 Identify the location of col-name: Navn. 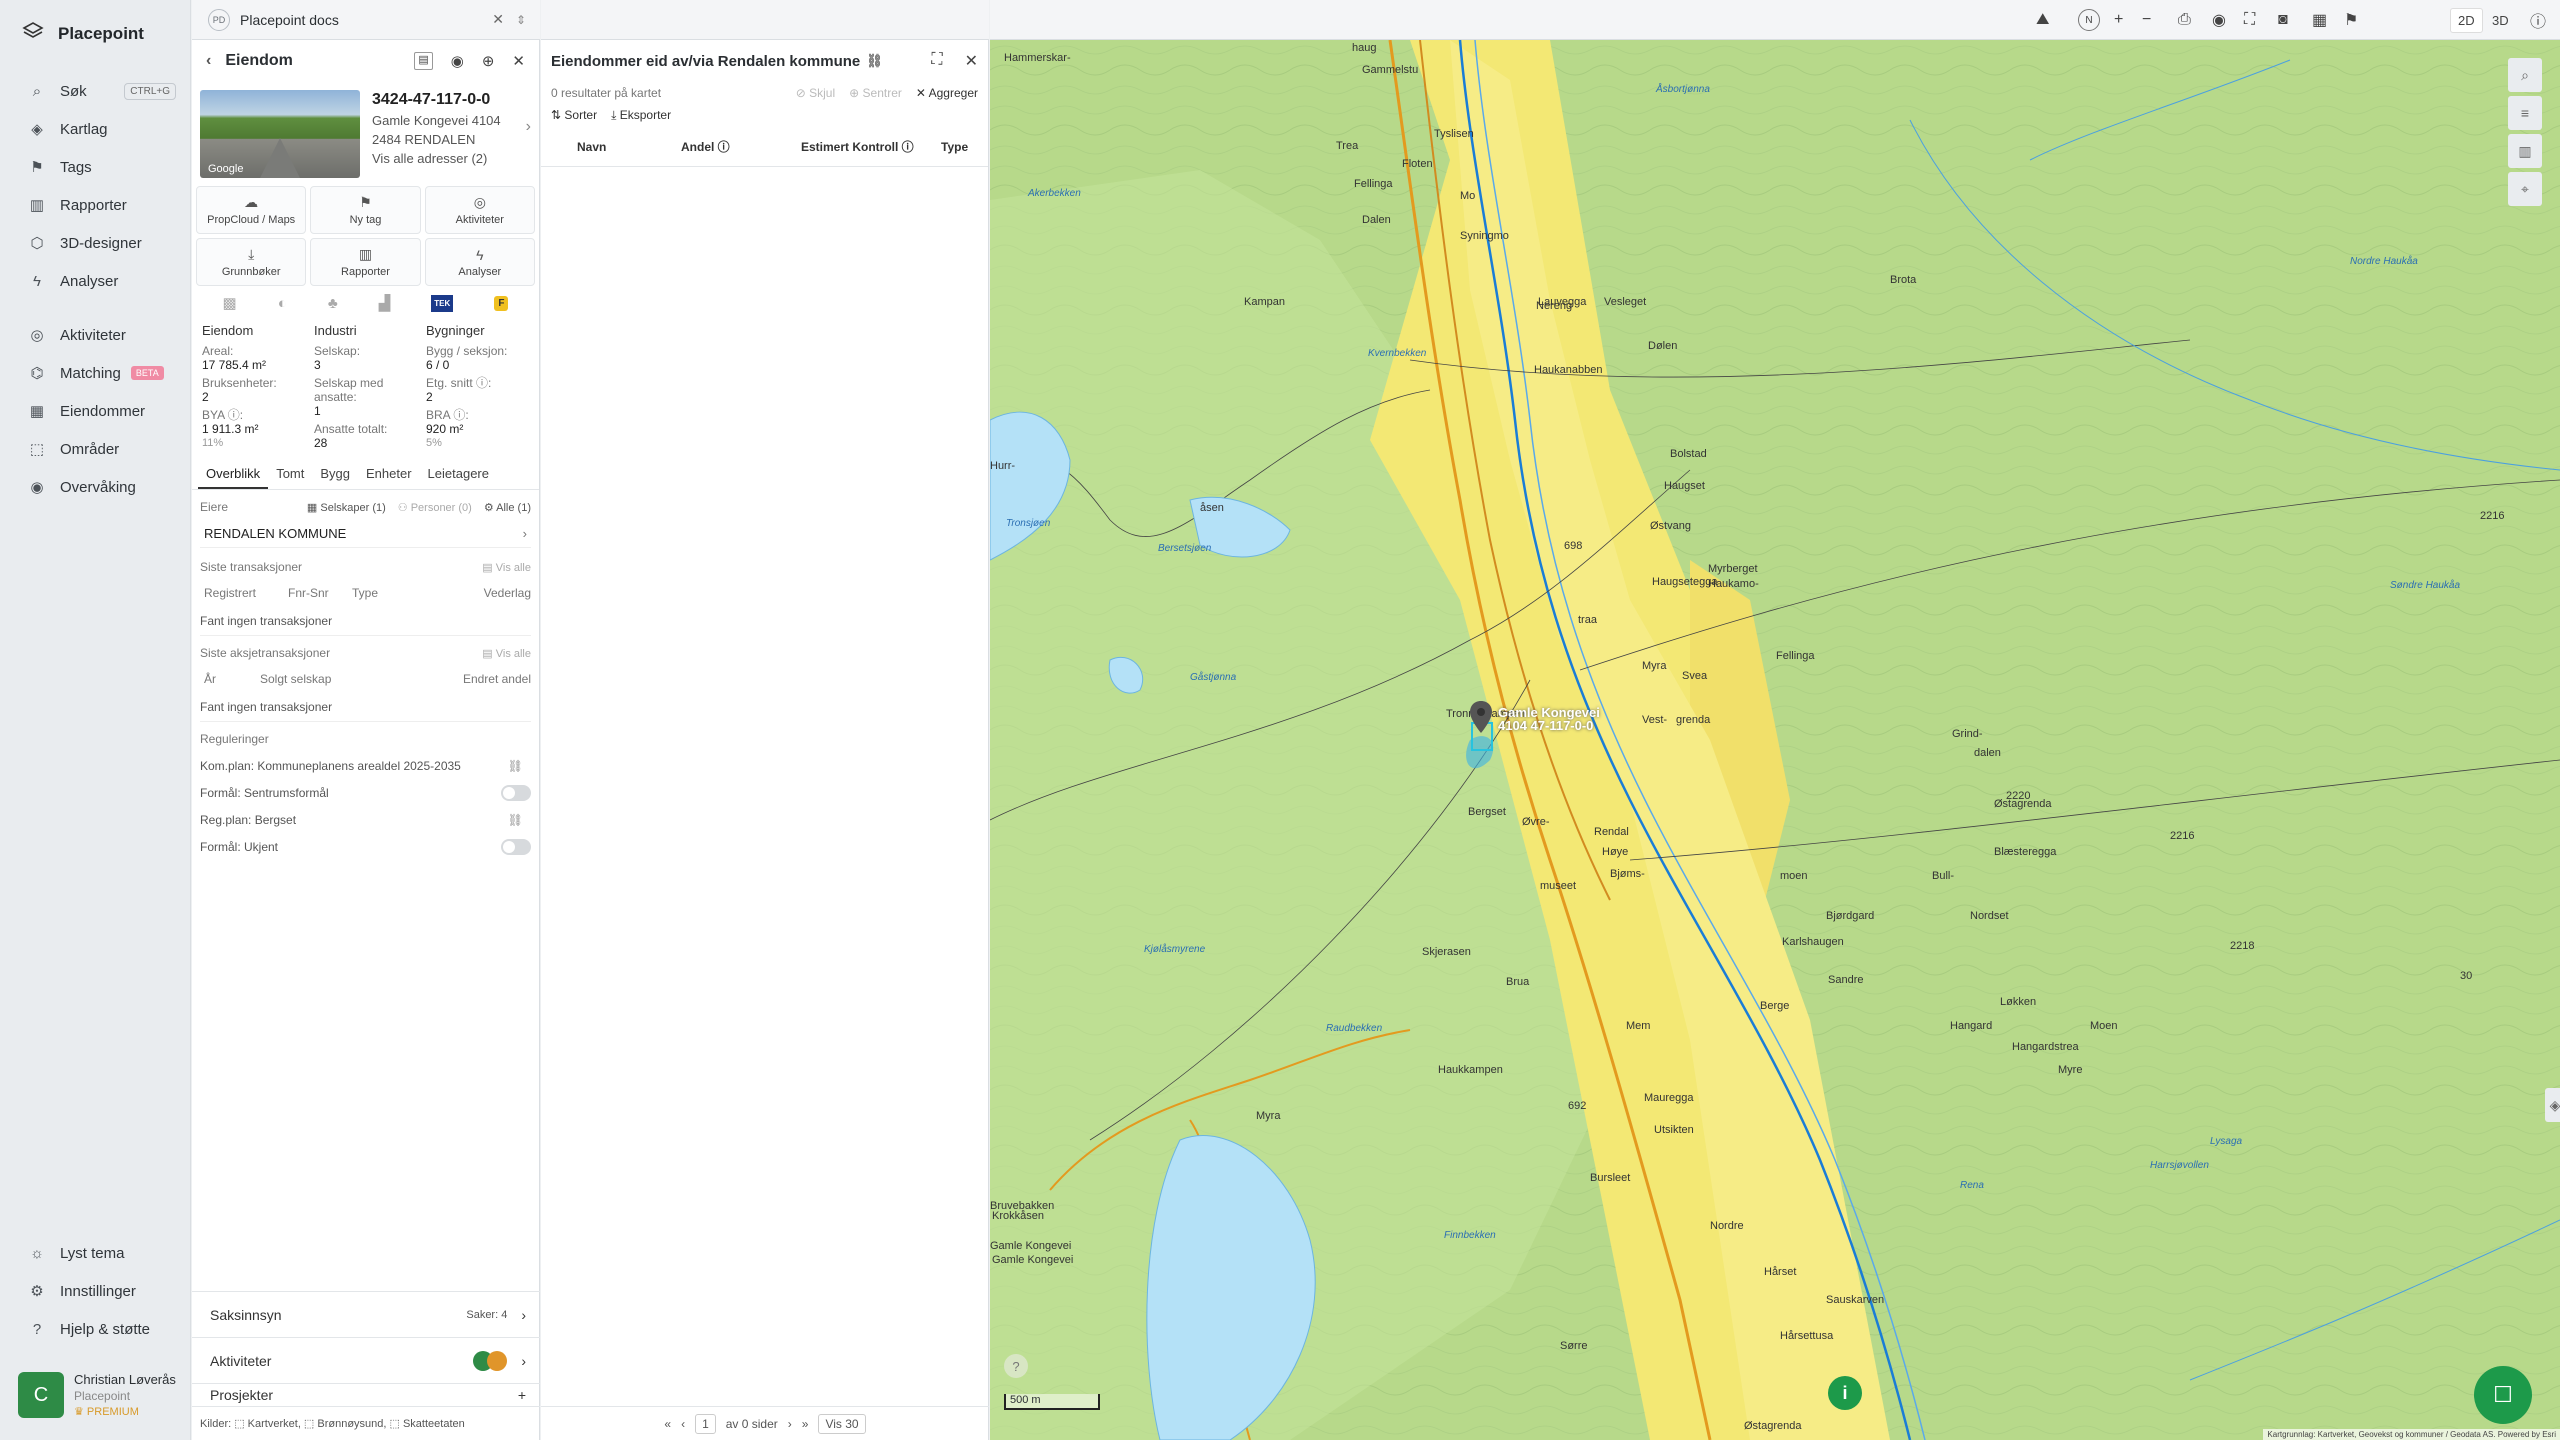
(629, 147).